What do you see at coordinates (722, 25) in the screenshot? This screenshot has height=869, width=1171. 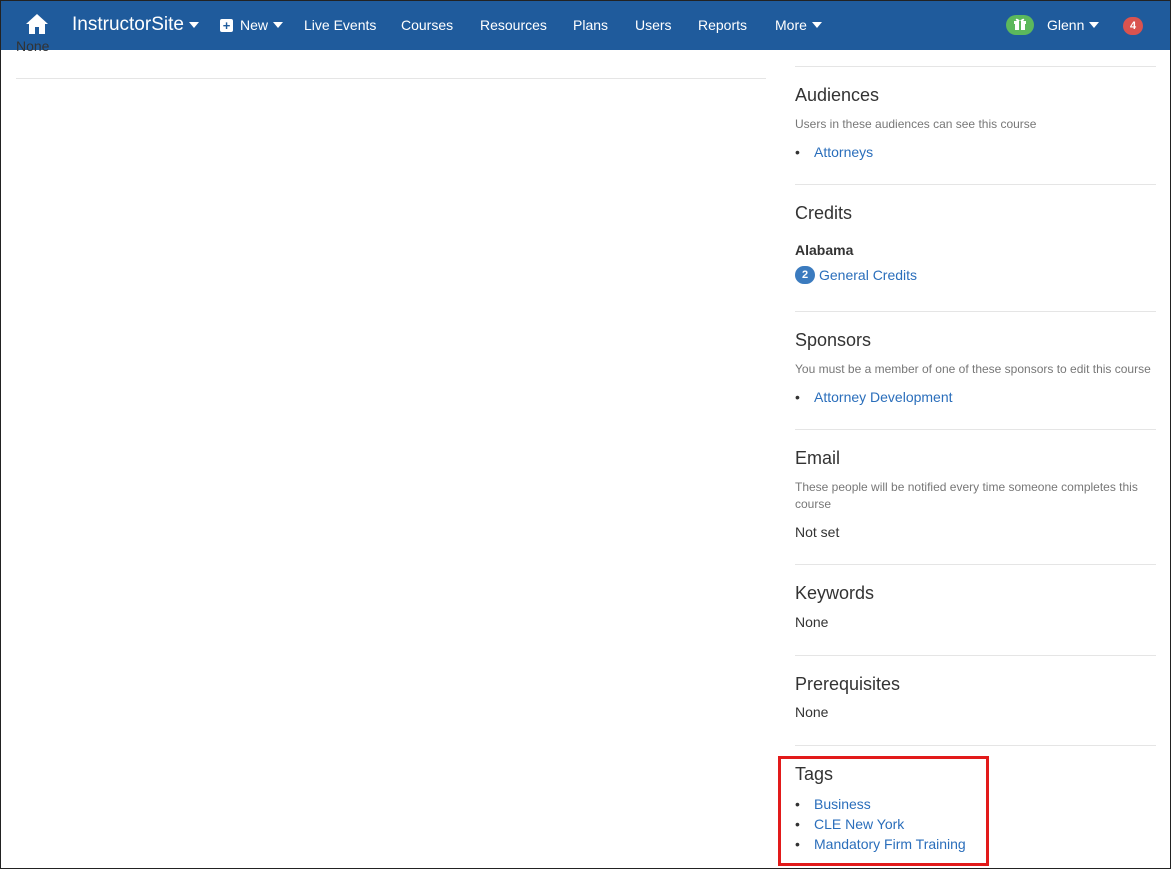 I see `nav-reports: Reports` at bounding box center [722, 25].